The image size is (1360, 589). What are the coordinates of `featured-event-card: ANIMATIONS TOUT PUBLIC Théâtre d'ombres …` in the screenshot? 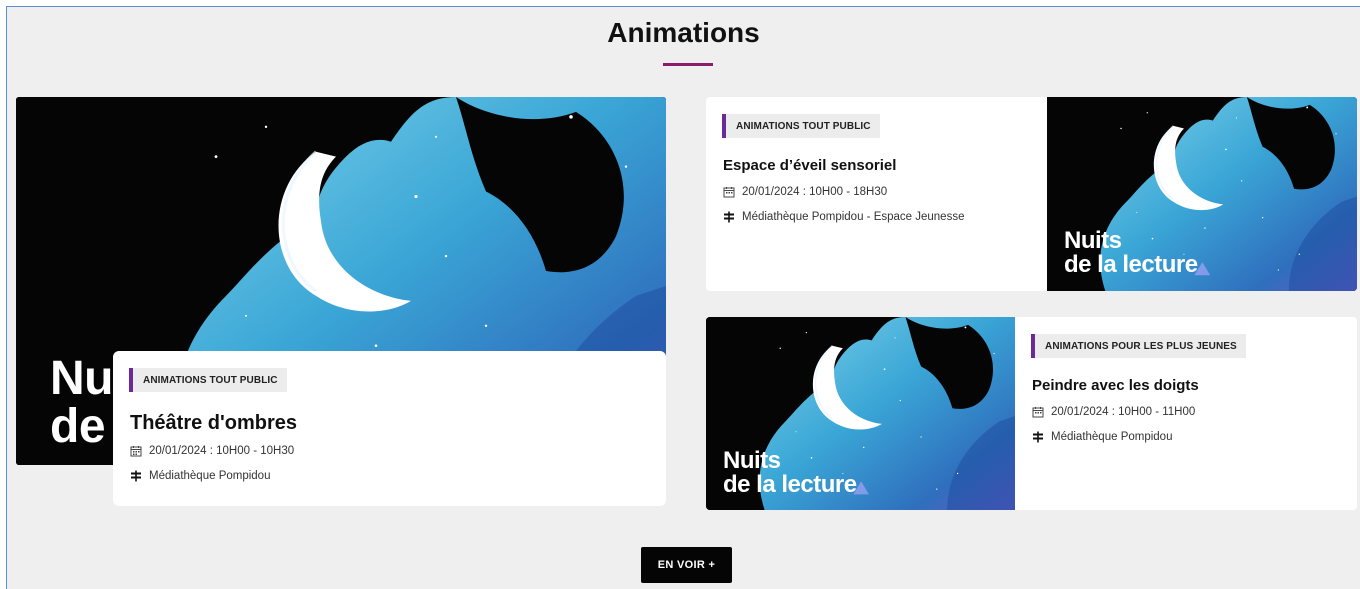 It's located at (389, 428).